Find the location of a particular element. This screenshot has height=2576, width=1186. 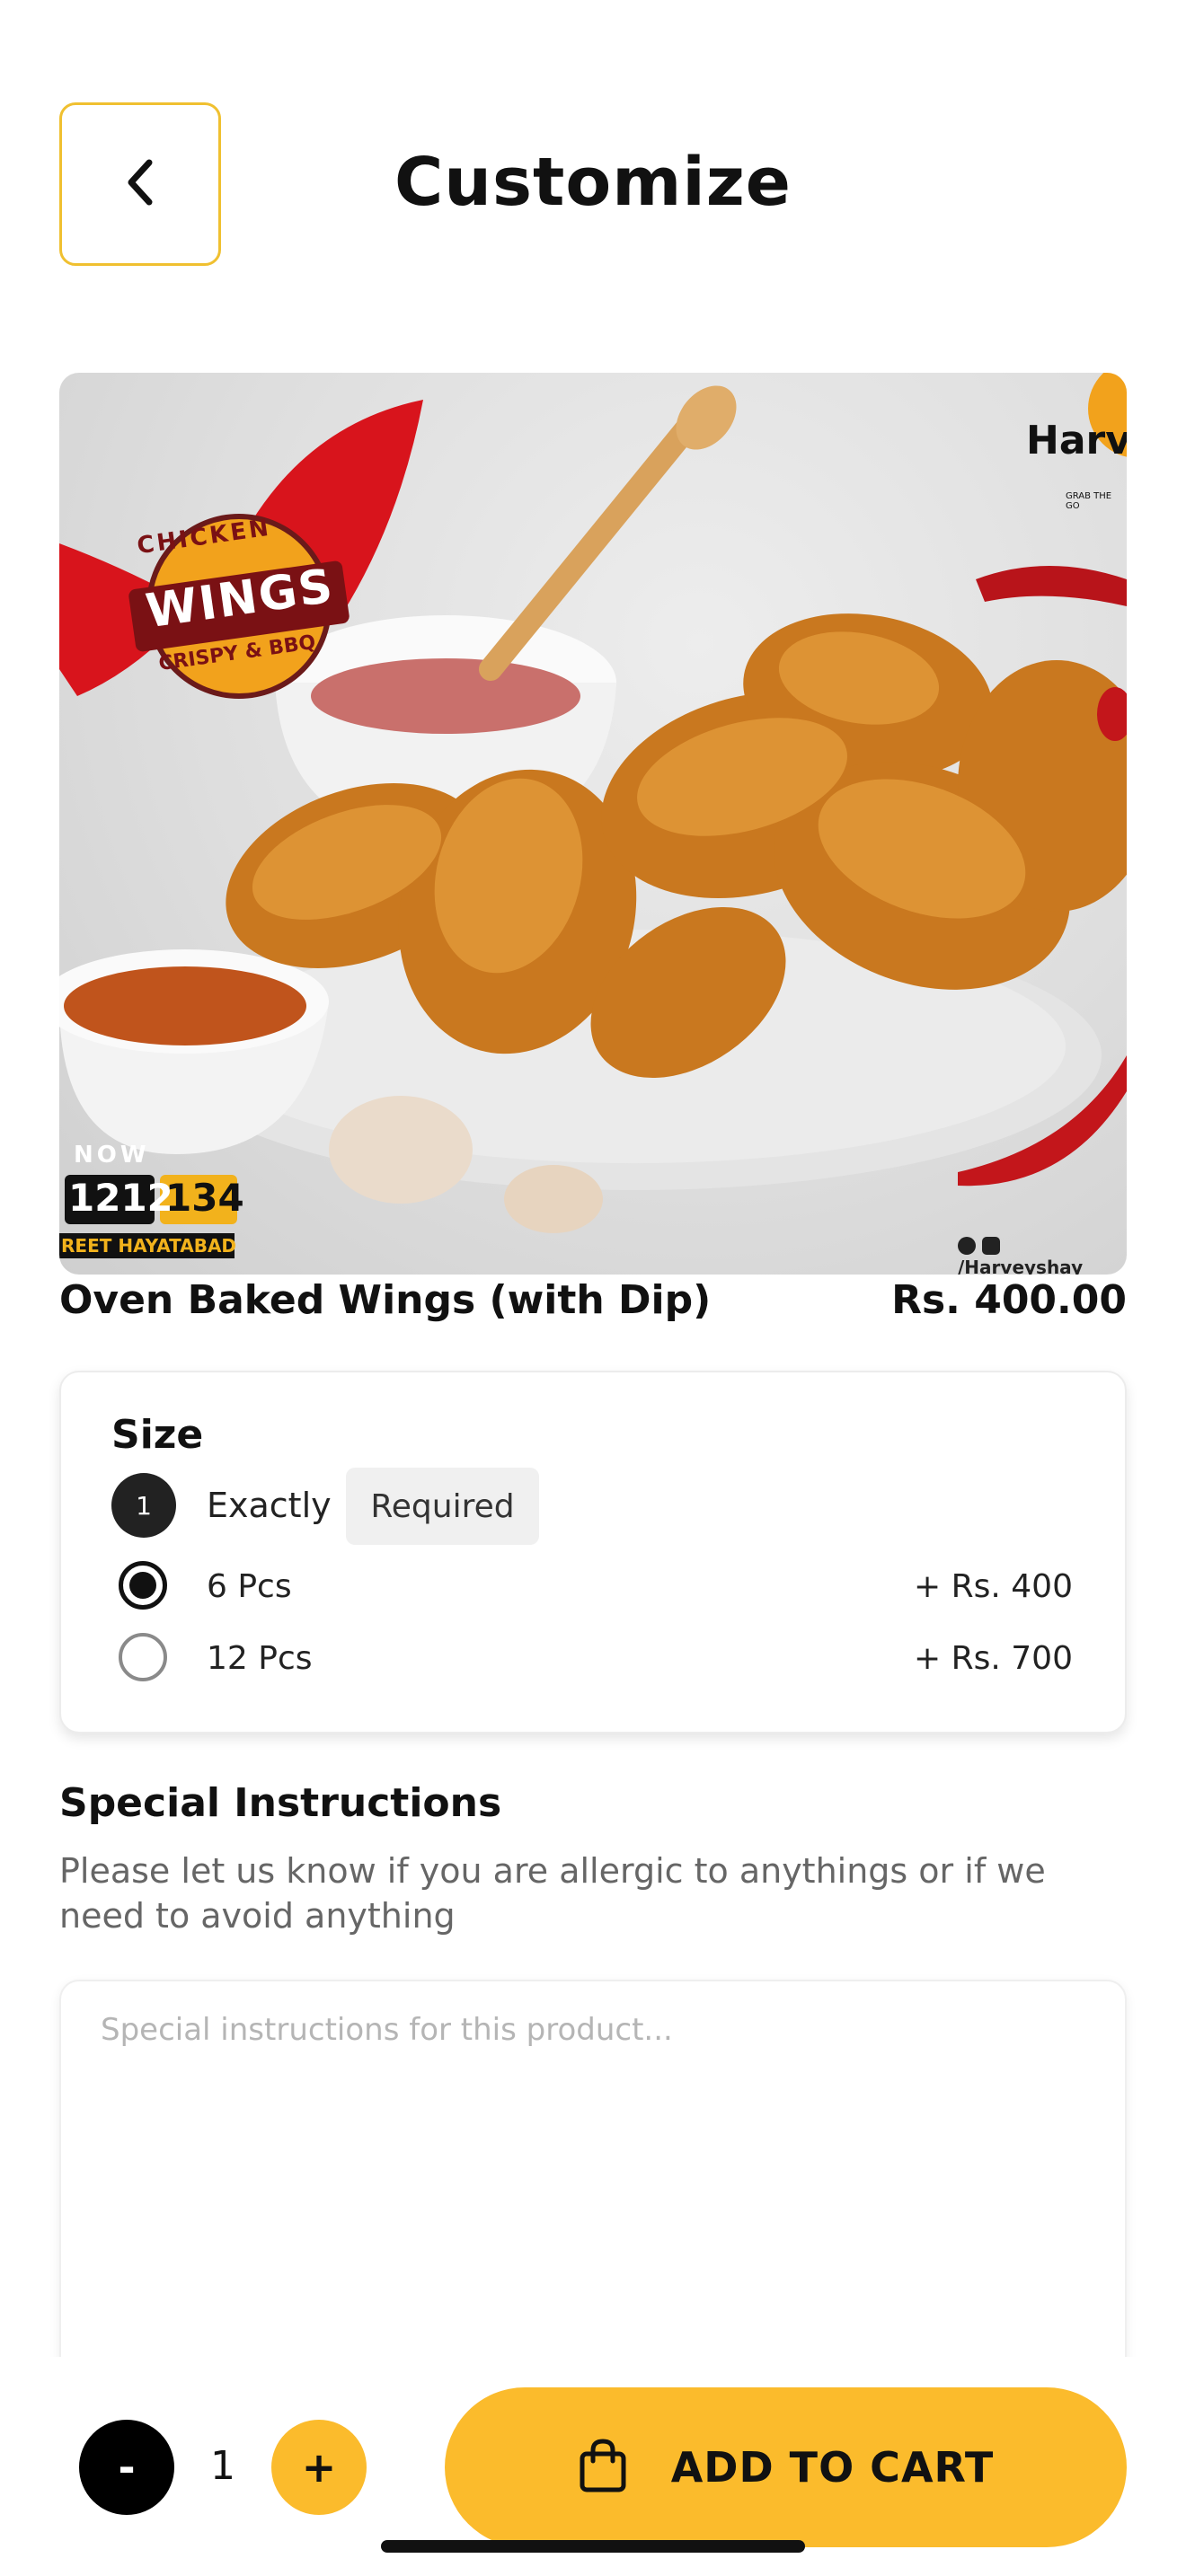

brand-text: Harv is located at coordinates (1076, 440).